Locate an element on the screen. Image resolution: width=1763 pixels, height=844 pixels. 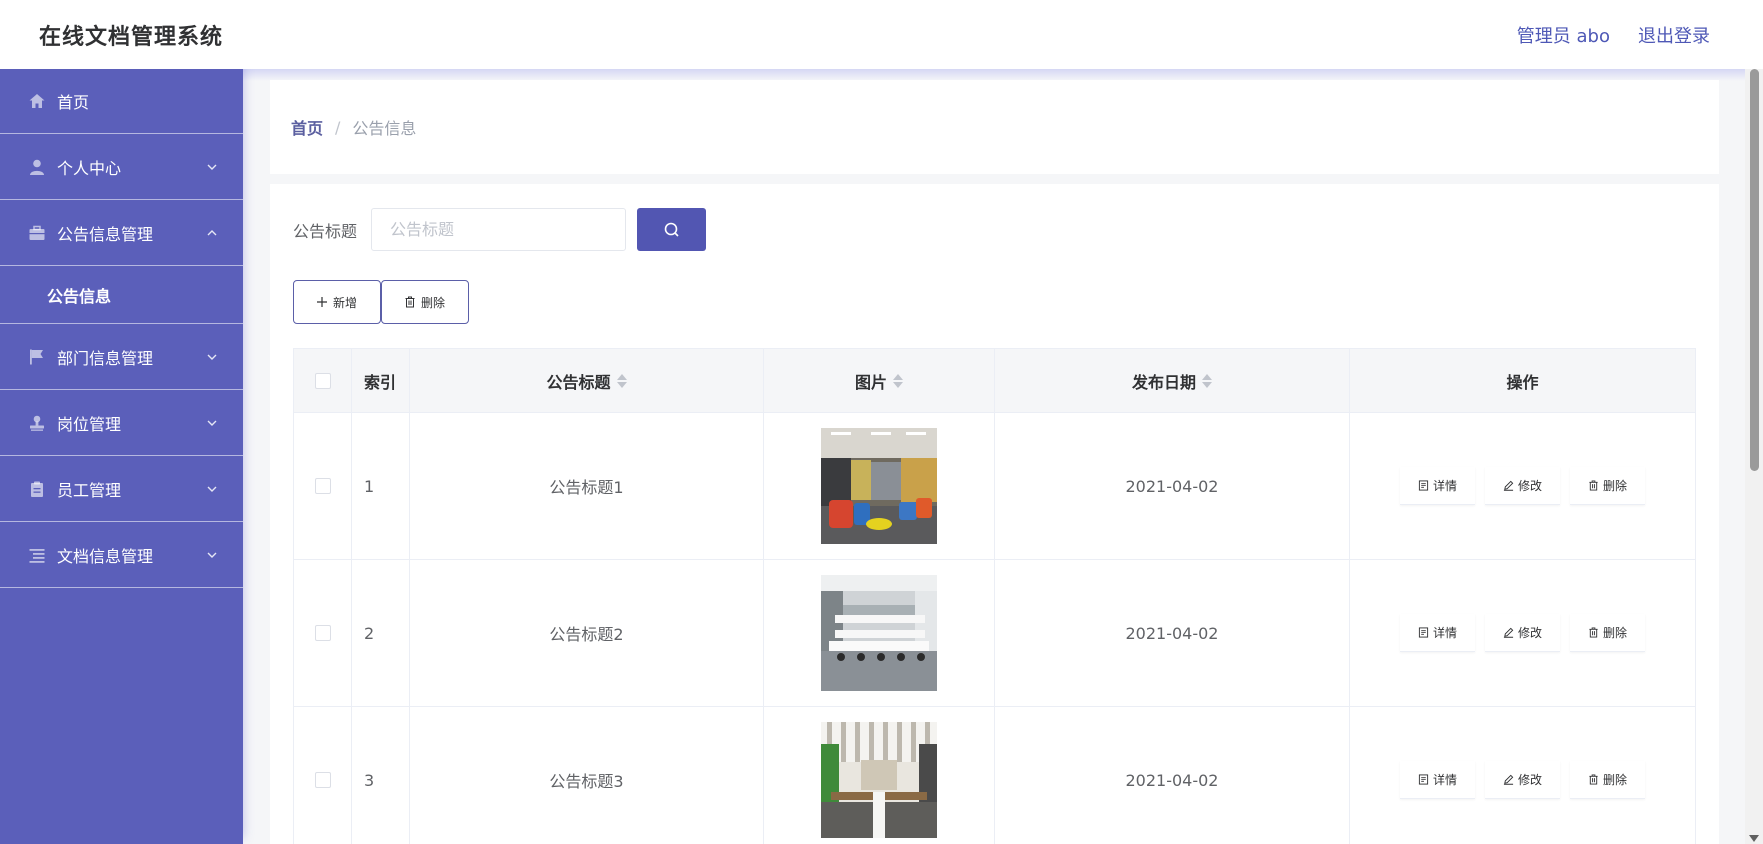
header-select-cell is located at coordinates (323, 380).